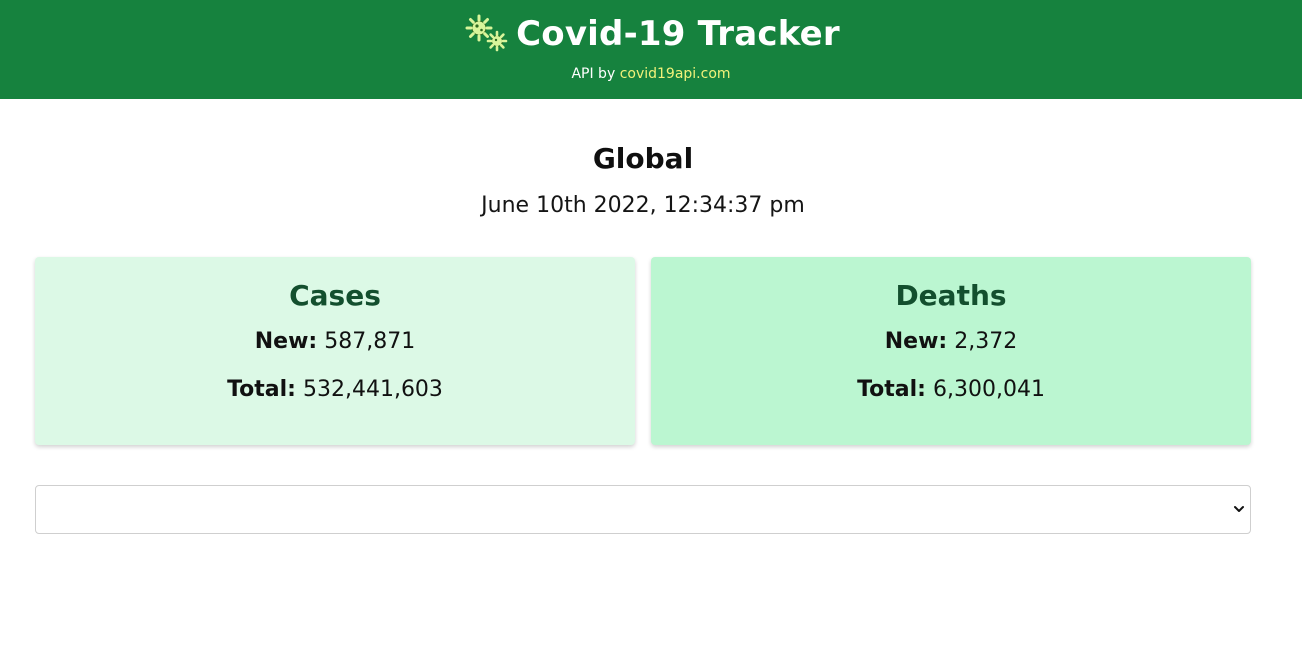 This screenshot has width=1302, height=648. I want to click on header-title-row: Covid-19 Tracker, so click(651, 34).